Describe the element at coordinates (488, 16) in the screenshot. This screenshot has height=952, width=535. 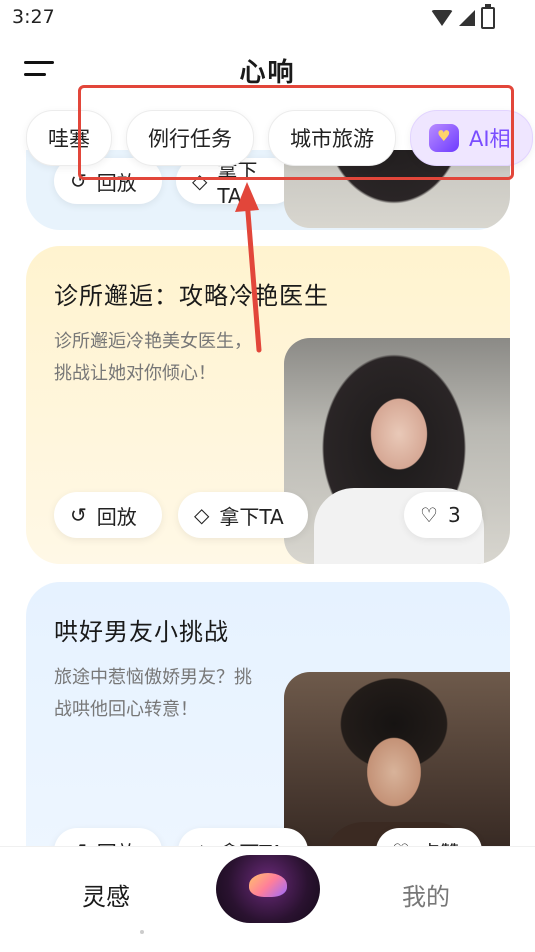
I see `battery-icon` at that location.